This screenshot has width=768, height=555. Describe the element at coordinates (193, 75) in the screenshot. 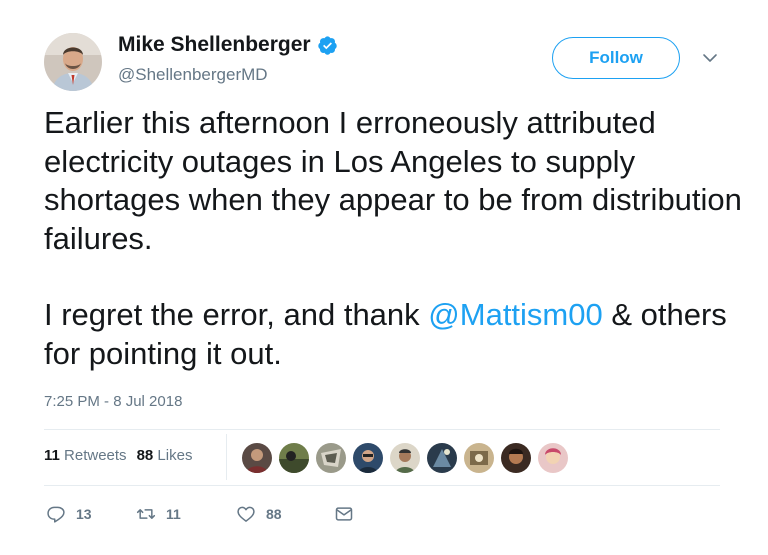

I see `author-handle: @ShellenbergerMD` at that location.